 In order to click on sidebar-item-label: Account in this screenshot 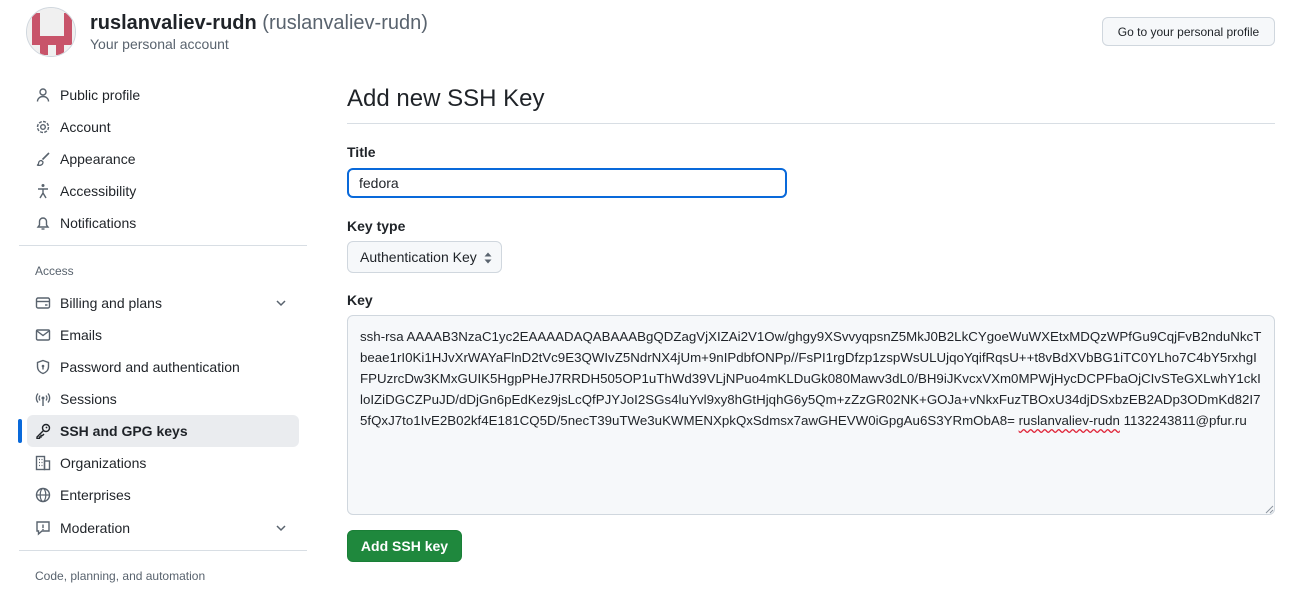, I will do `click(85, 127)`.